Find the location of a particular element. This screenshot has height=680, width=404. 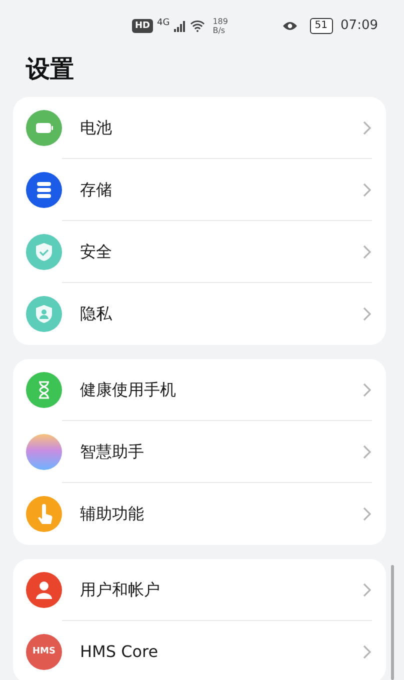

row-label: 隐私 is located at coordinates (96, 314).